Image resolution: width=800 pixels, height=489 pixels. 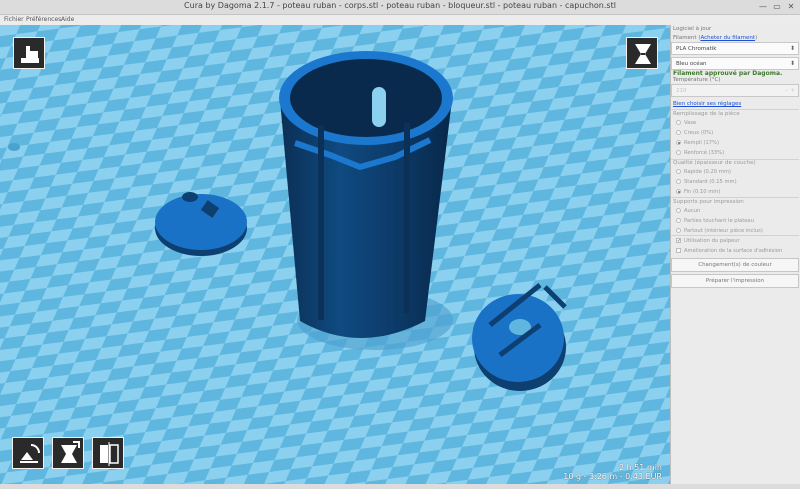 I want to click on adhesion-checkbox: Amélioration de la surface d'adhésion, so click(x=729, y=251).